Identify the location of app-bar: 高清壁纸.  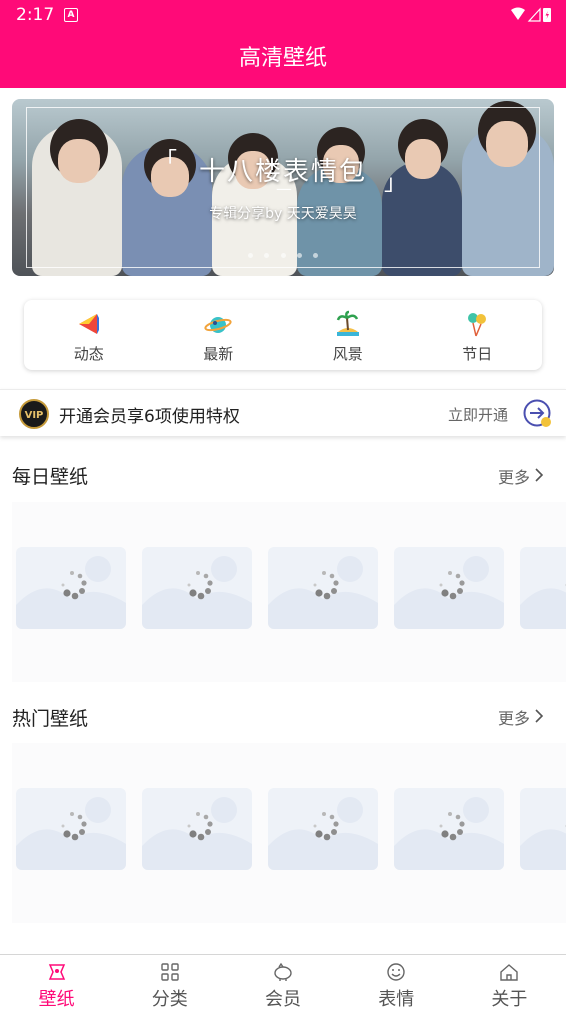
(283, 59).